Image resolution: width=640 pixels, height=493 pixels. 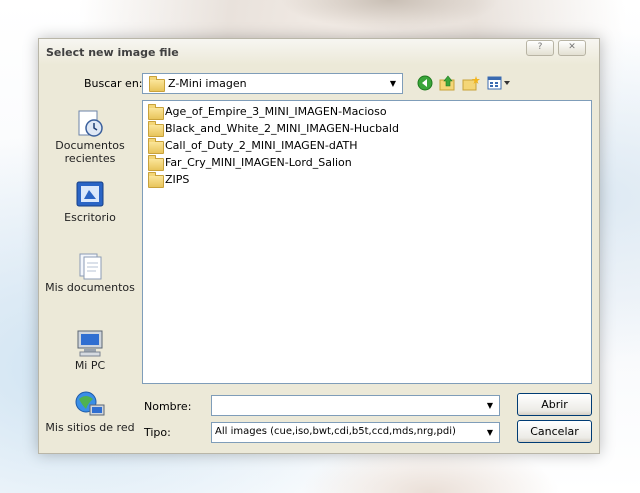 I want to click on up-folder-button, so click(x=448, y=84).